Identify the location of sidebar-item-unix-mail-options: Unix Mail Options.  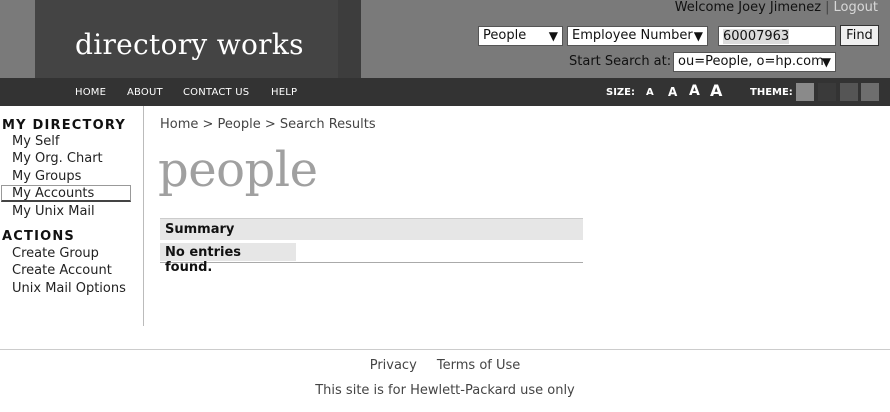
(69, 288).